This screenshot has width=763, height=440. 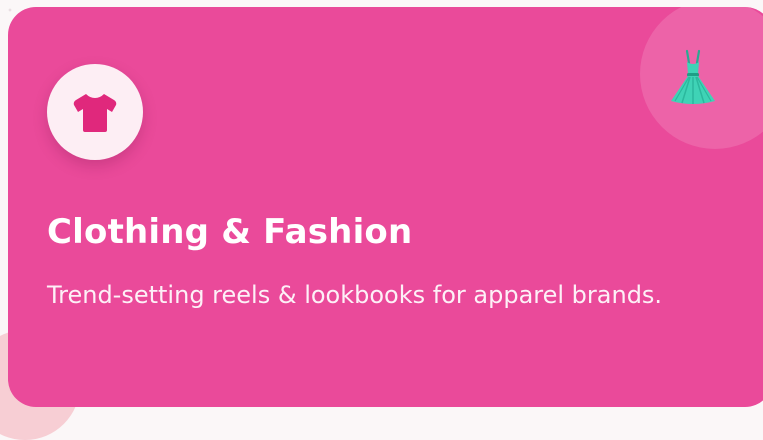 I want to click on card-title: Clothing & Fashion, so click(x=230, y=232).